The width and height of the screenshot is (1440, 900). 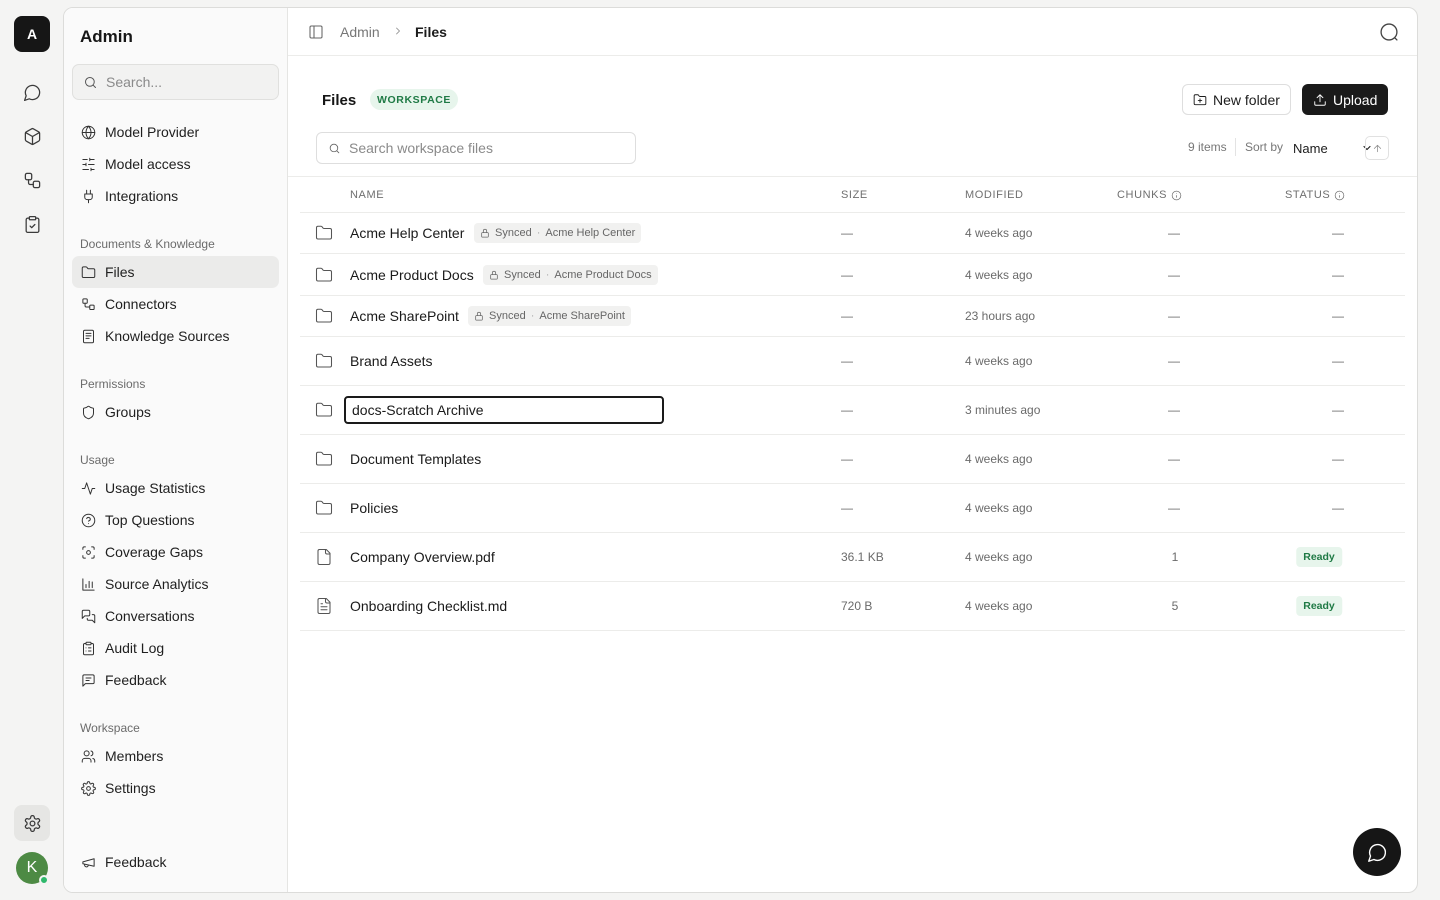 I want to click on row-name: Acme Help Center, so click(x=407, y=233).